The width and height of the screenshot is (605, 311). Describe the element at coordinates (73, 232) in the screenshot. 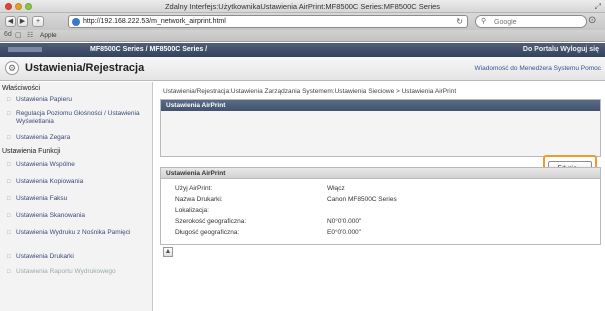

I see `sidebar-item-label: Ustawienia Wydruku z Nośnika Pamięci` at that location.